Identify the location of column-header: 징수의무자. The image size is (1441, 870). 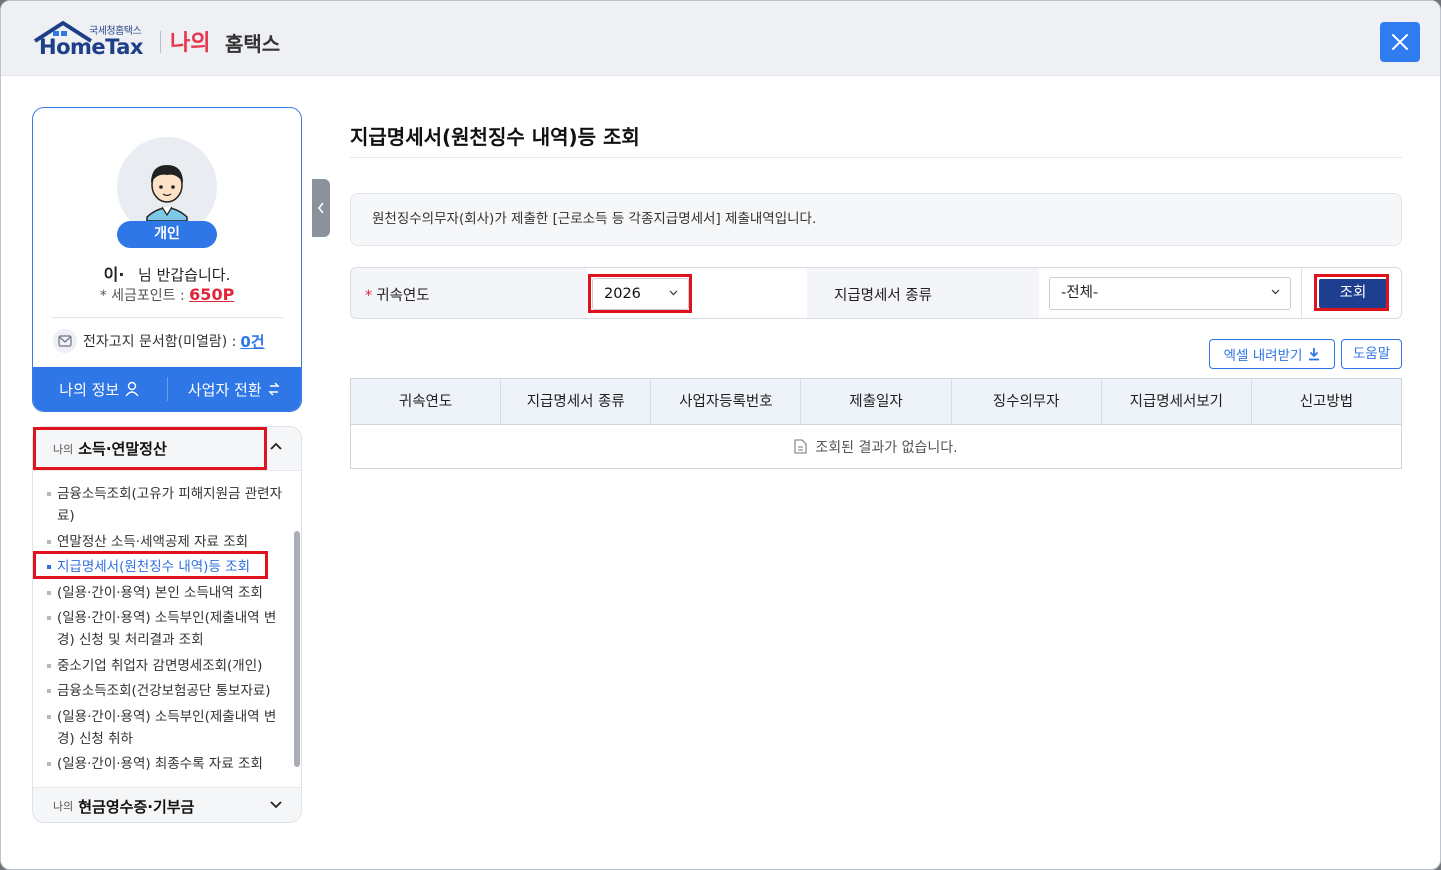
(1027, 401).